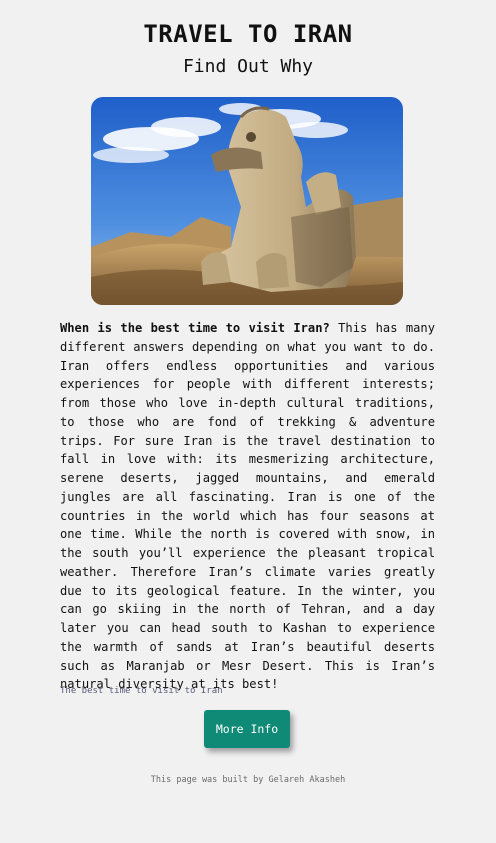 Image resolution: width=496 pixels, height=843 pixels. I want to click on more-info-button: More Info, so click(247, 729).